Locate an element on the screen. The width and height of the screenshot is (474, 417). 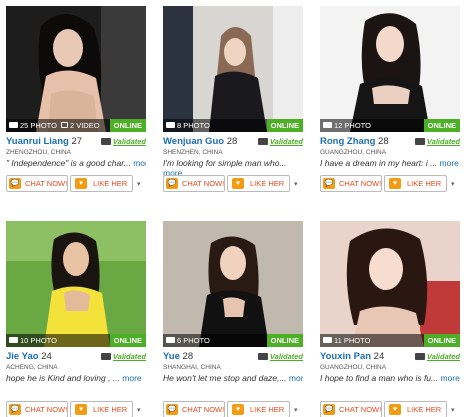
photo-count: 6 PHOTO is located at coordinates (193, 340).